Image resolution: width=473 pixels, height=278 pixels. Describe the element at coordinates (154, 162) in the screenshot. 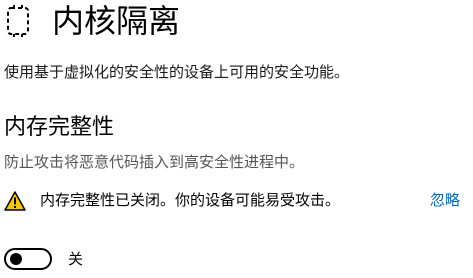

I see `memory-integrity-description: 防止攻击将恶意代码插入到高安全性进程中。` at that location.